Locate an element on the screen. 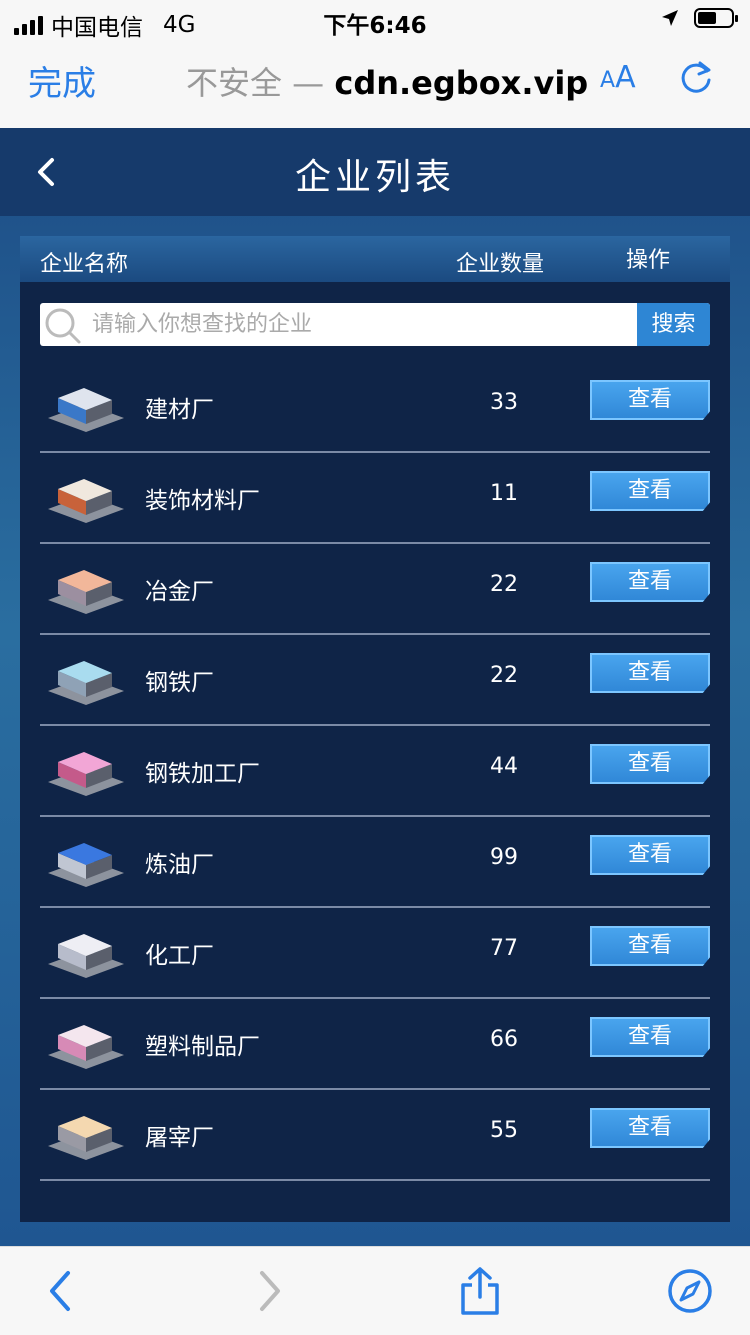 This screenshot has height=1335, width=750. chemical-plant-icon is located at coordinates (86, 956).